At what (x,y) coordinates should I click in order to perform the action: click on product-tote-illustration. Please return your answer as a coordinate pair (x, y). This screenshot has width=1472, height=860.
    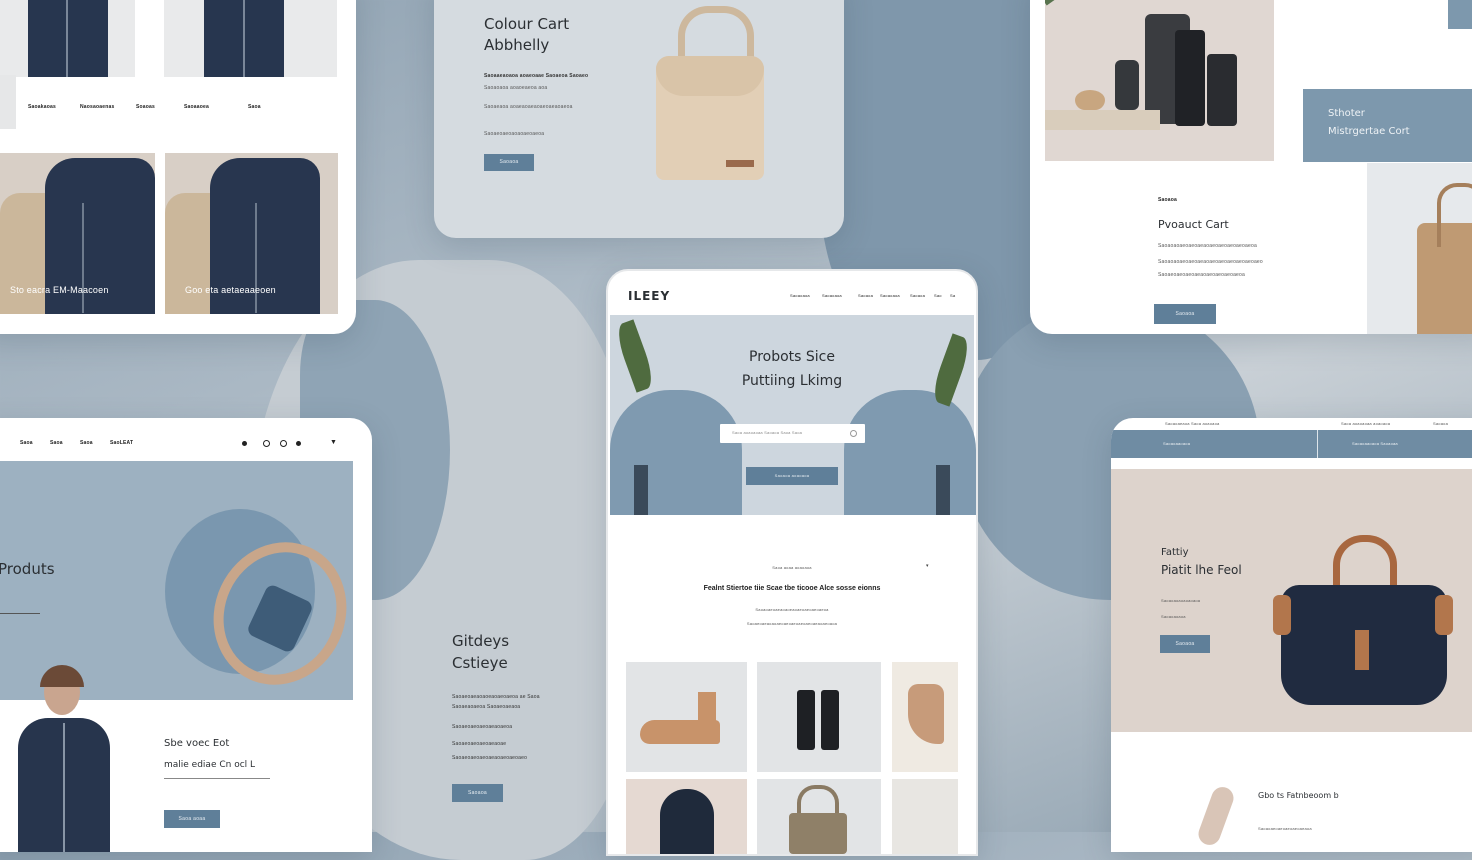
    Looking at the image, I should click on (1363, 625).